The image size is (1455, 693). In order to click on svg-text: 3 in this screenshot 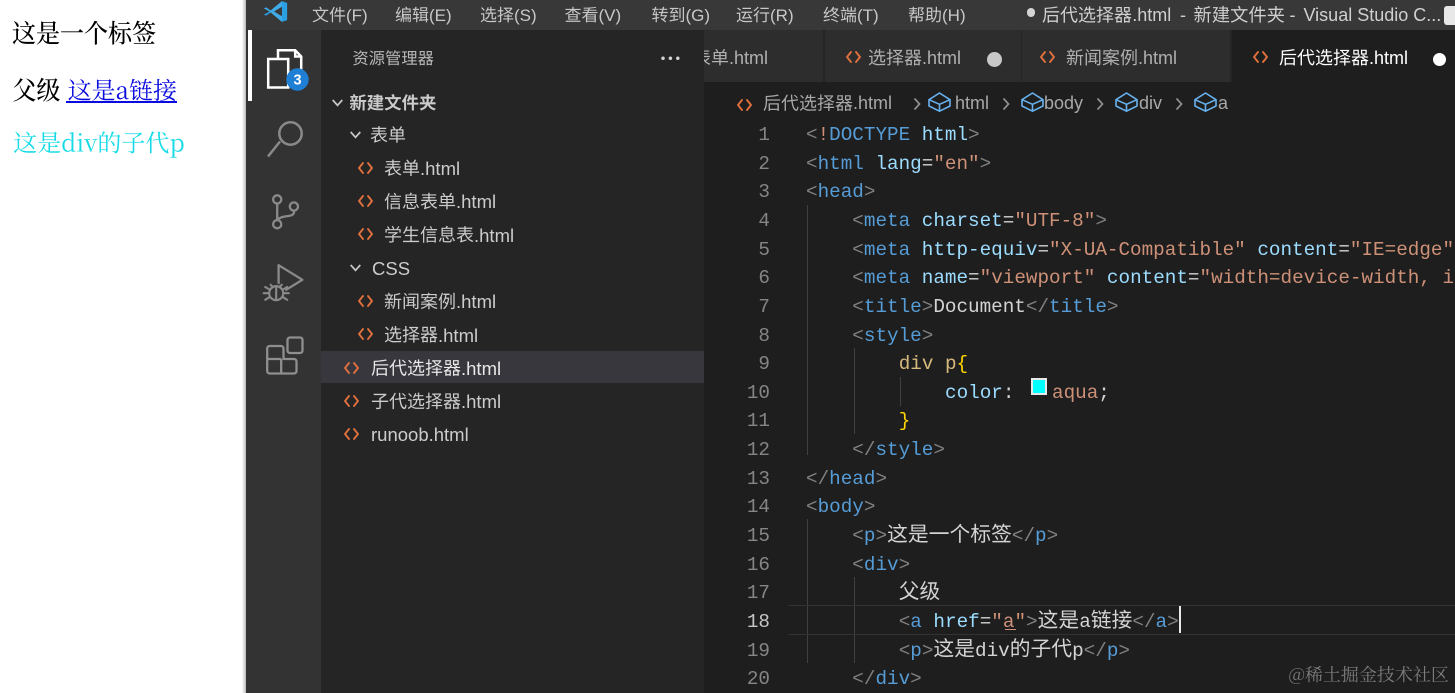, I will do `click(297, 81)`.